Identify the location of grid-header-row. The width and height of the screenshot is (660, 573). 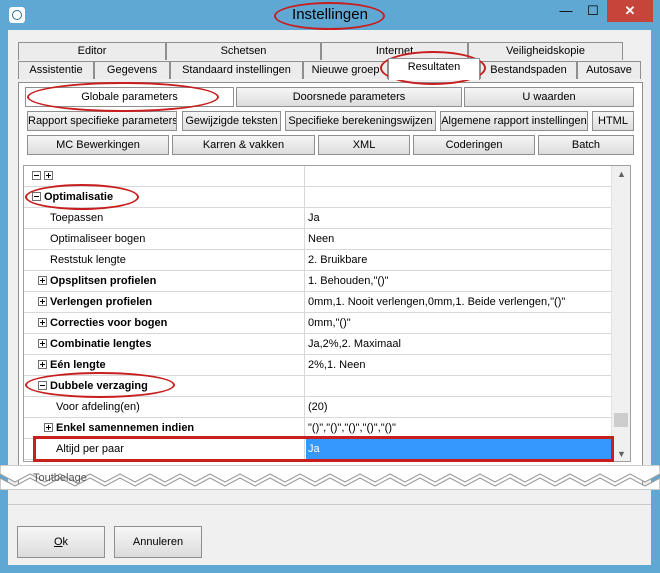
(317, 176).